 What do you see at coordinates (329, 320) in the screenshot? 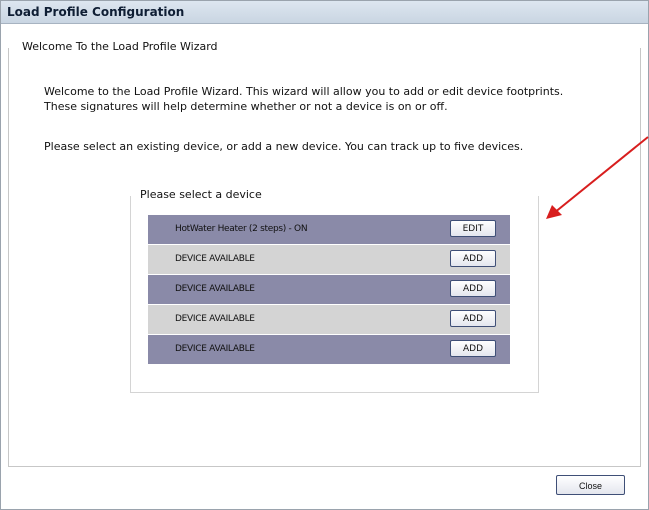
I see `device-row-4: DEVICE AVAILABLE ADD` at bounding box center [329, 320].